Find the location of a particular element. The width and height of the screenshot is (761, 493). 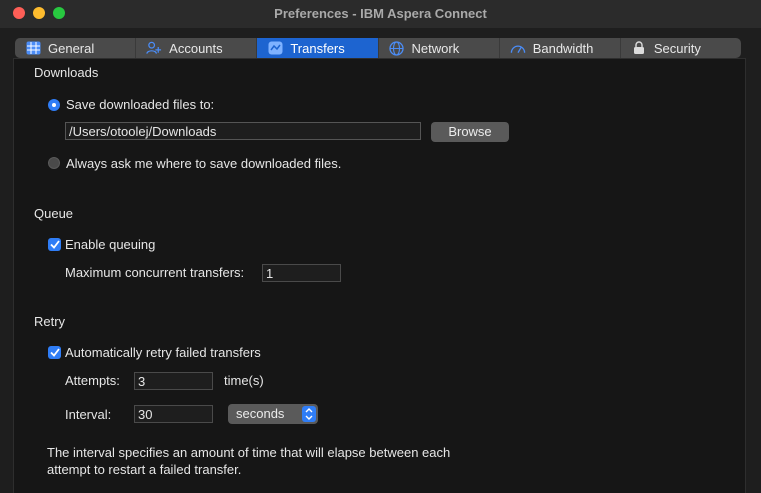

tab-transfers: Transfers is located at coordinates (318, 48).